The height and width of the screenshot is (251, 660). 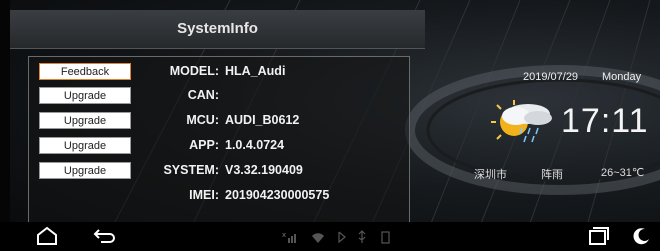 I want to click on info-row-system: SYSTEM: V3.32.190409, so click(x=264, y=172).